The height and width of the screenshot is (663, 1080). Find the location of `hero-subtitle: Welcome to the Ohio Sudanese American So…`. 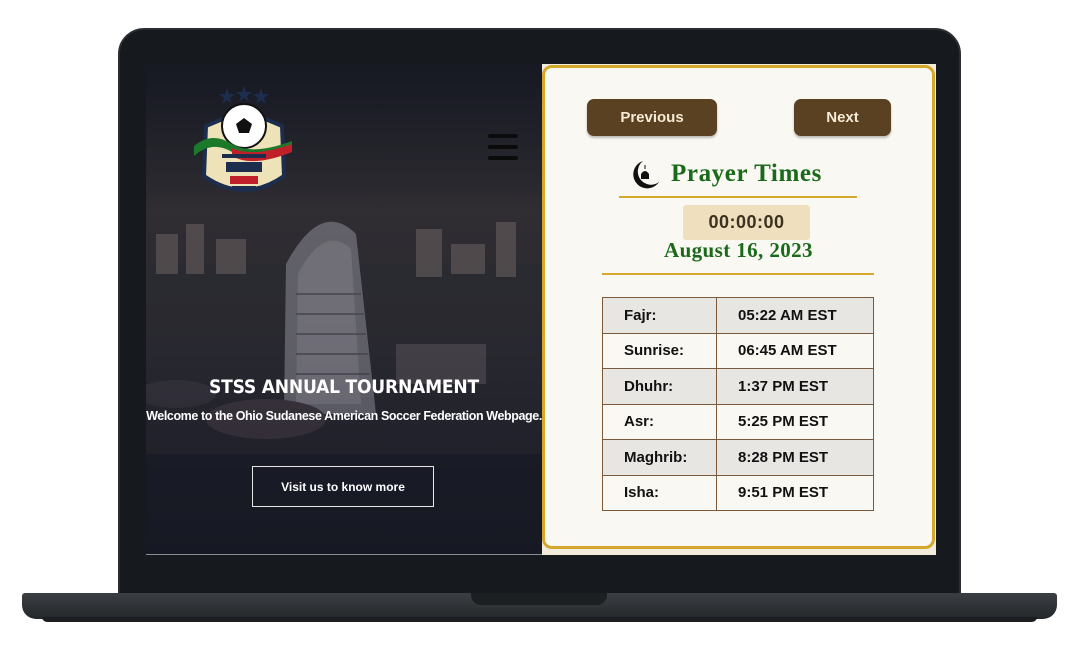

hero-subtitle: Welcome to the Ohio Sudanese American So… is located at coordinates (344, 416).